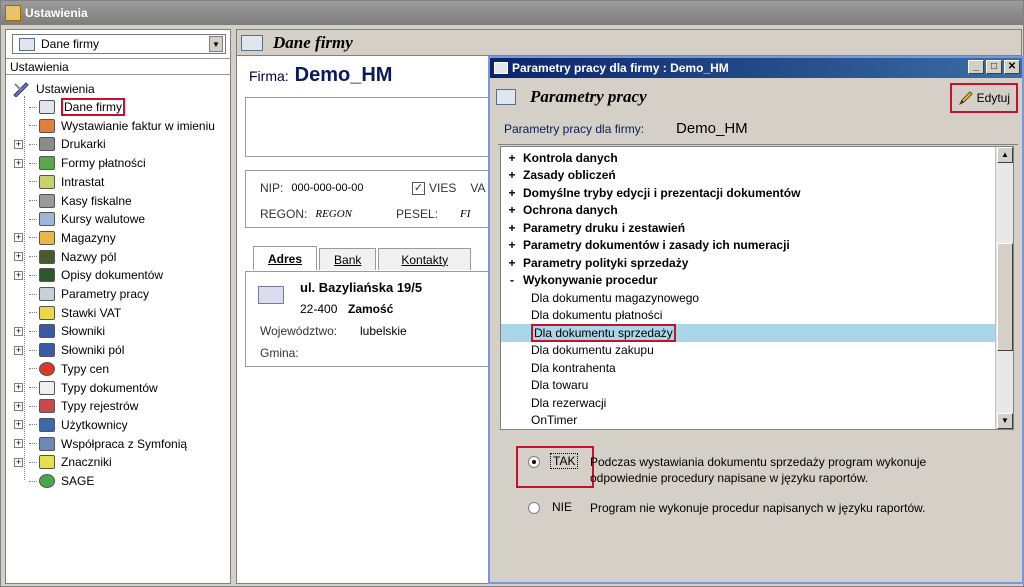 This screenshot has width=1024, height=587. I want to click on tree-item: + Współpraca z Symfonią, so click(119, 444).